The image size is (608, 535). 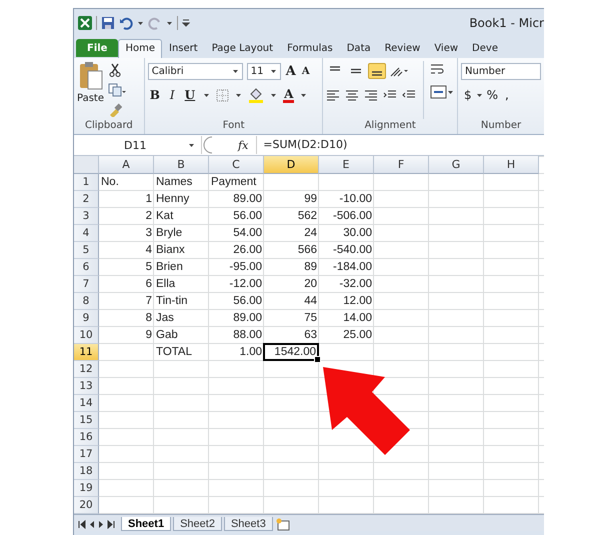 I want to click on table-cell: 2, so click(x=126, y=216).